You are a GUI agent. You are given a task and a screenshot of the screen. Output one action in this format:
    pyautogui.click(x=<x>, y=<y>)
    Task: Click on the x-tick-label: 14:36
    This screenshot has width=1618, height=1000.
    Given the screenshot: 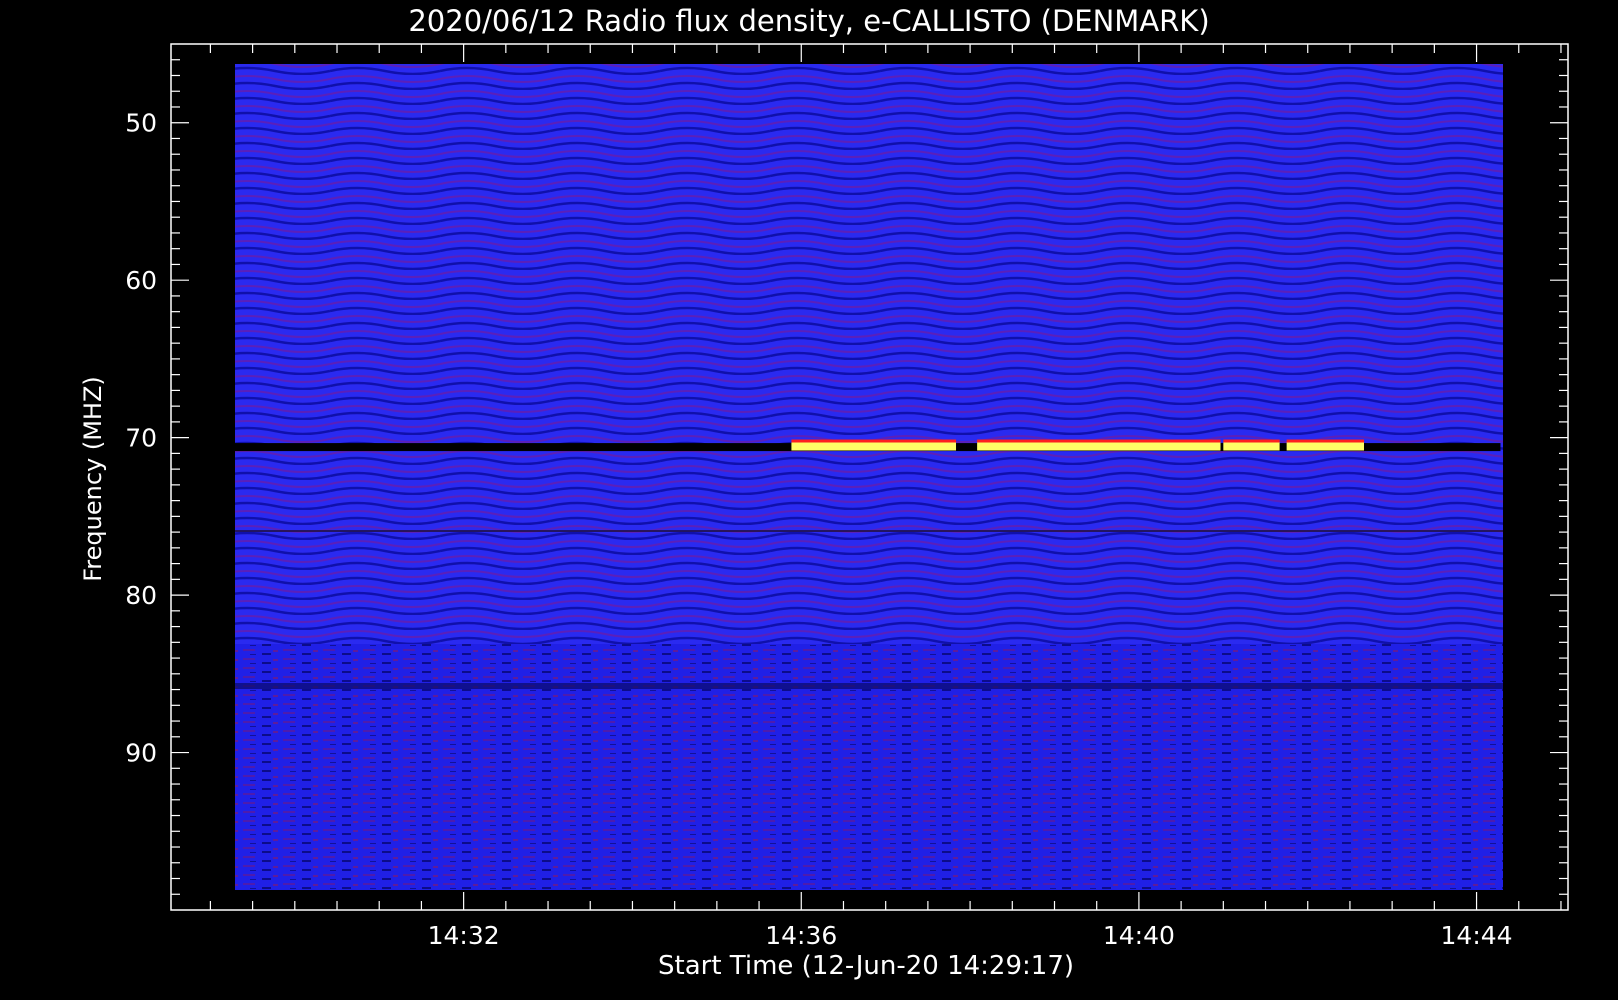 What is the action you would take?
    pyautogui.click(x=801, y=935)
    